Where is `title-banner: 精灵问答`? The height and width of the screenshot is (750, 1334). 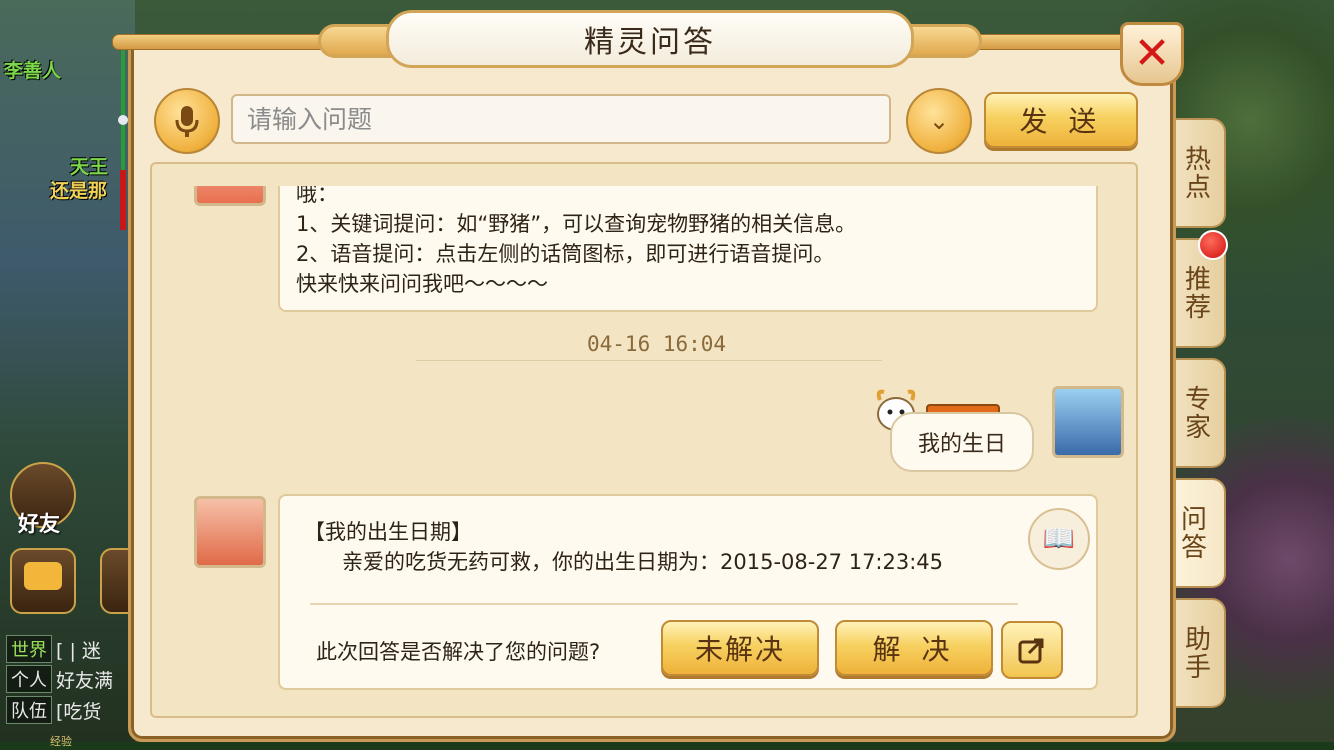
title-banner: 精灵问答 is located at coordinates (650, 39).